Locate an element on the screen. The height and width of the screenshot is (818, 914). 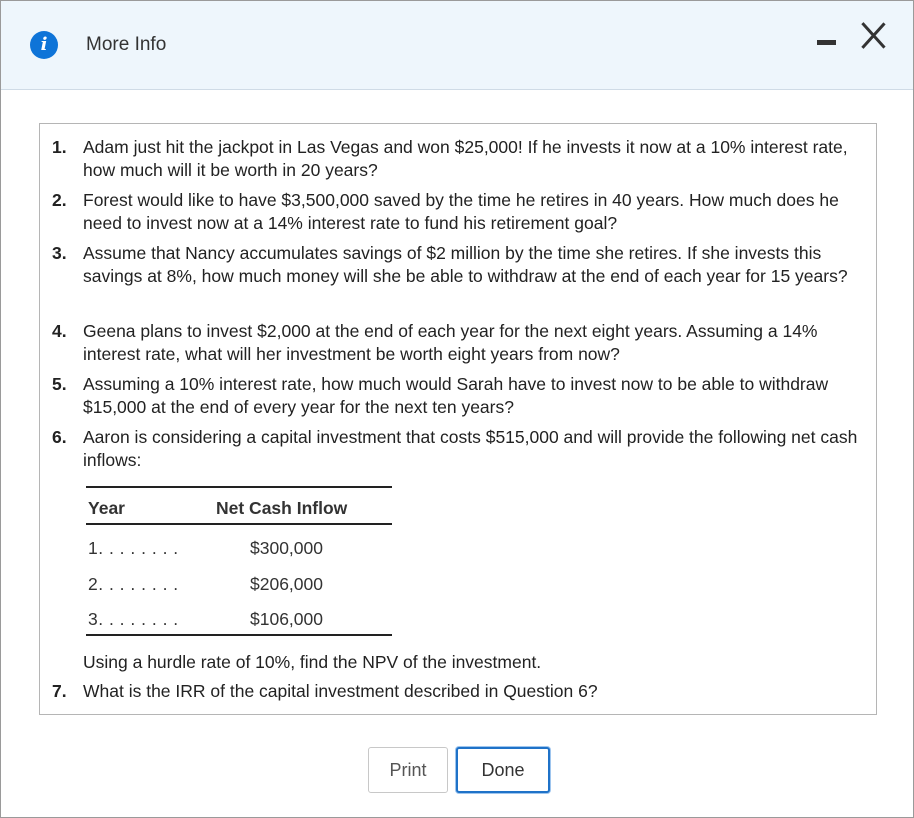
question-number: 2. is located at coordinates (59, 200).